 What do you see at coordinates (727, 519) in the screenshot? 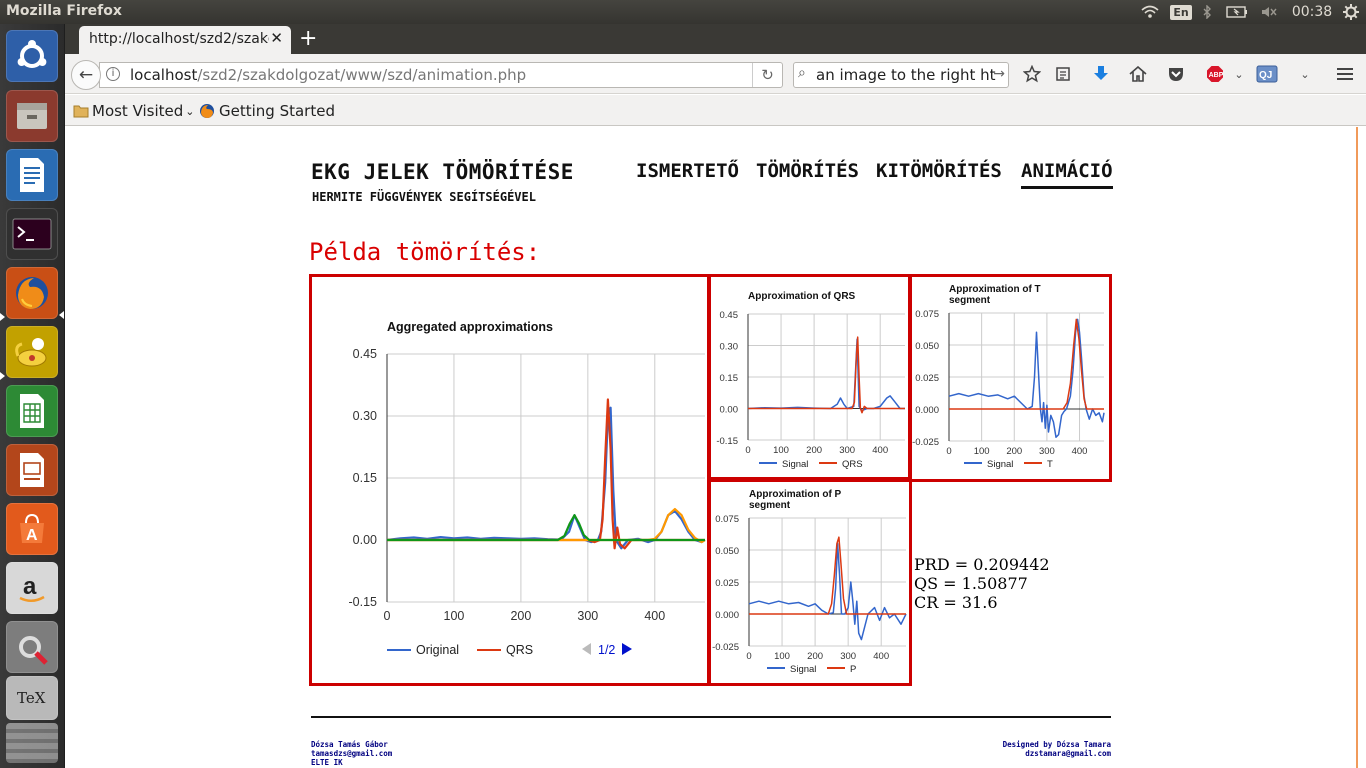
I see `y-tick-label: 0.075` at bounding box center [727, 519].